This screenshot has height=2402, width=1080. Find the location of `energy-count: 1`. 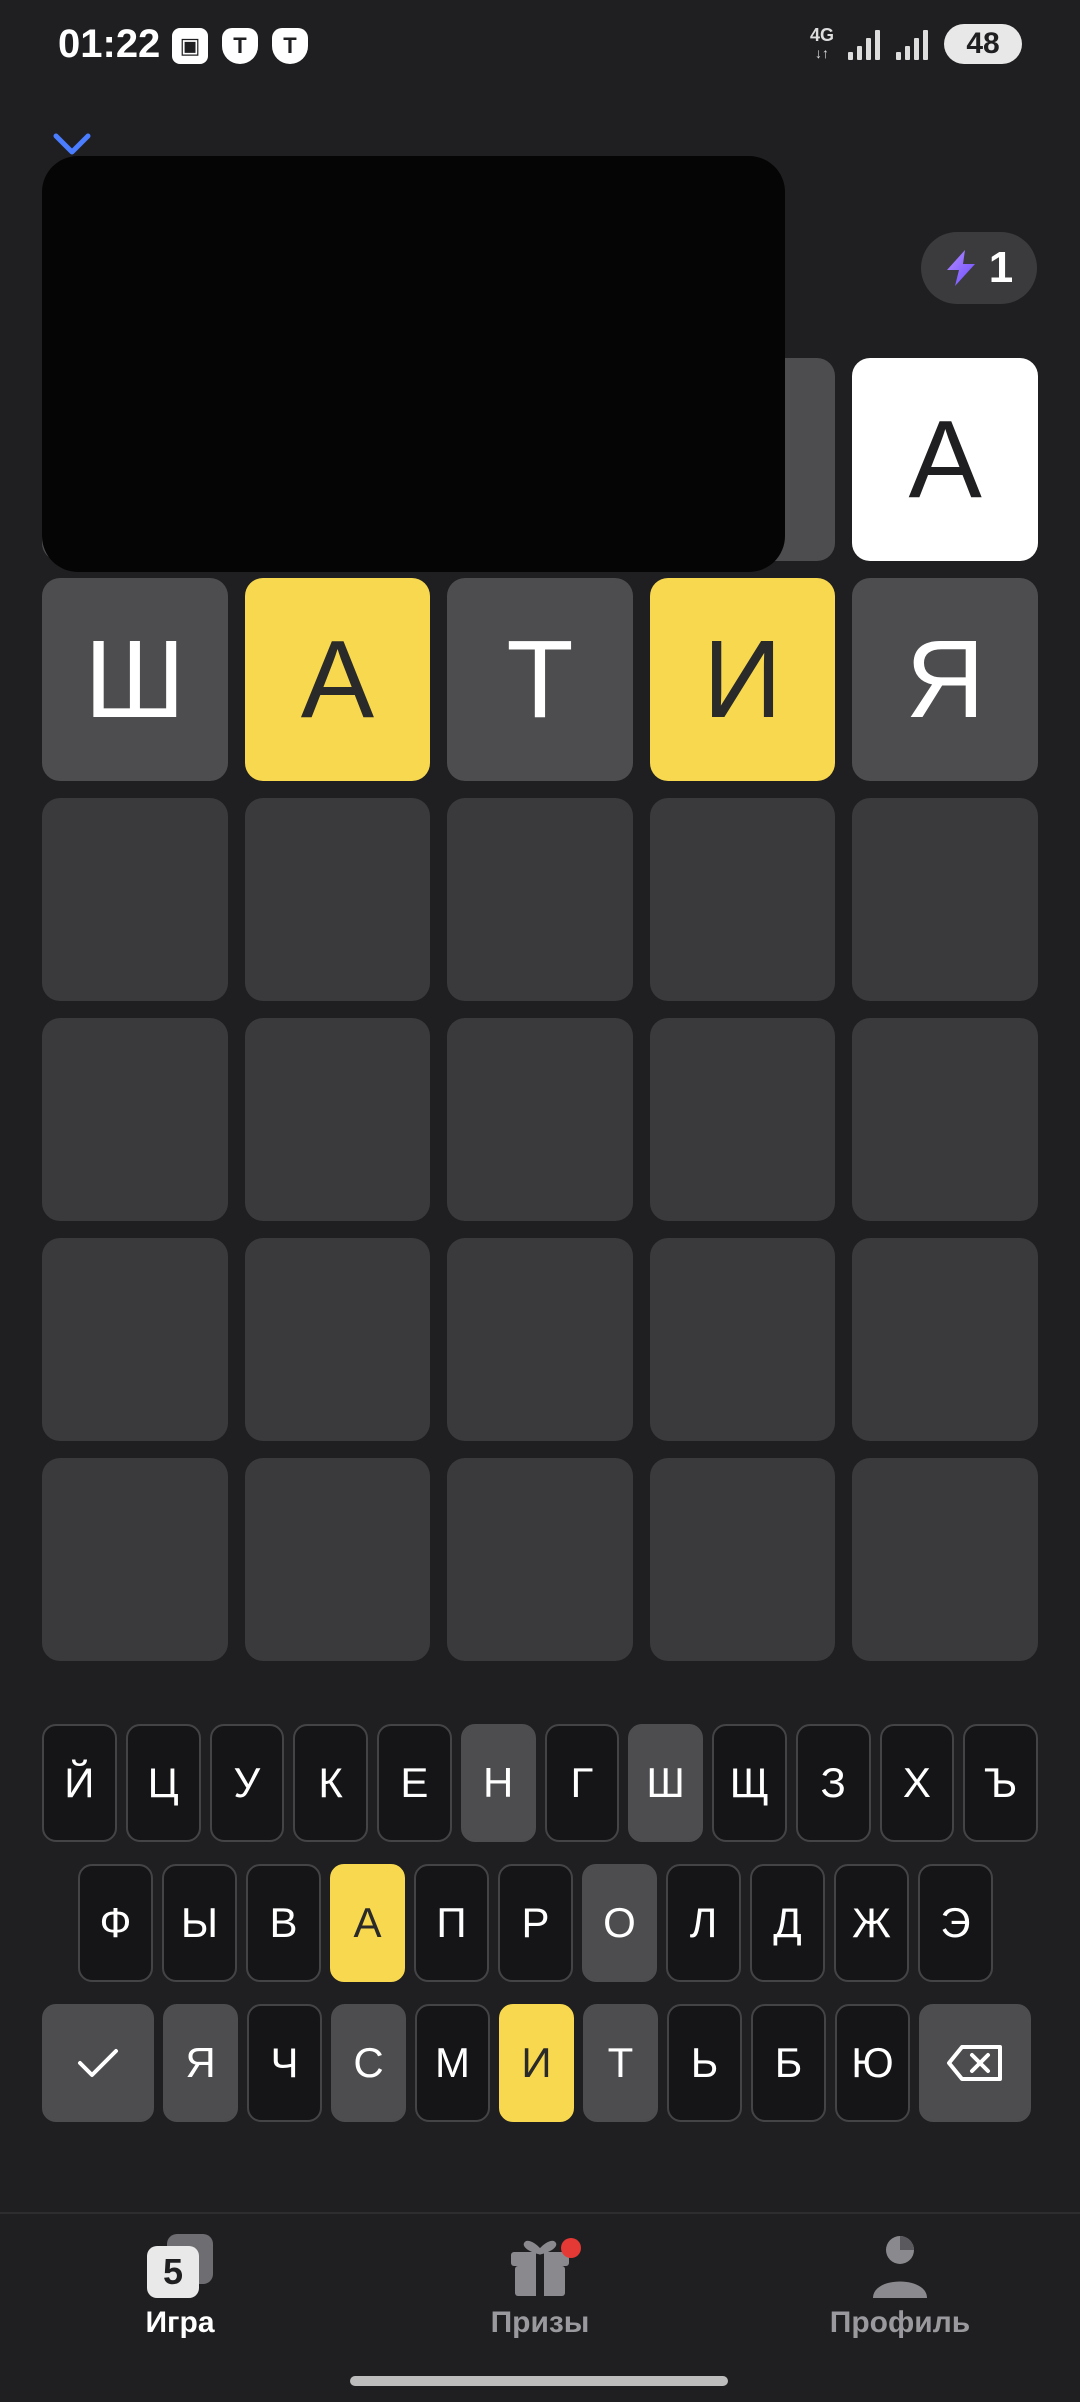

energy-count: 1 is located at coordinates (1001, 267).